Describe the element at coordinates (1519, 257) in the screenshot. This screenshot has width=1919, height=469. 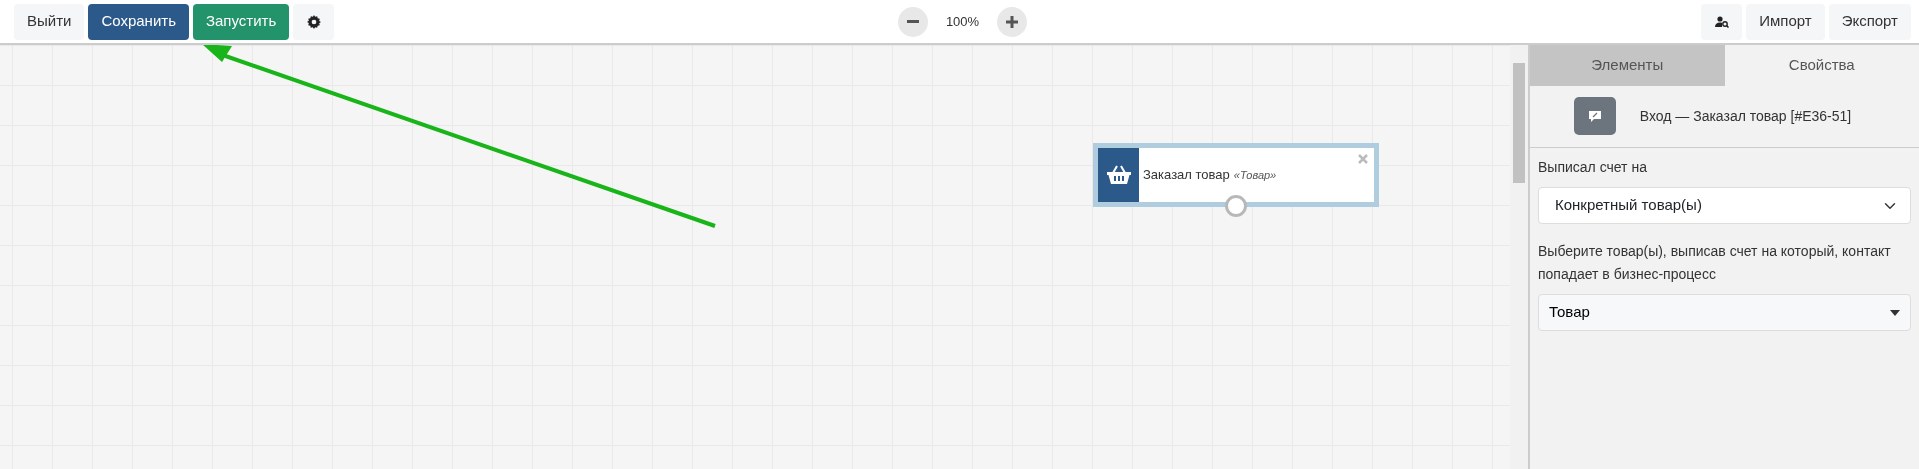
I see `scrollbar` at that location.